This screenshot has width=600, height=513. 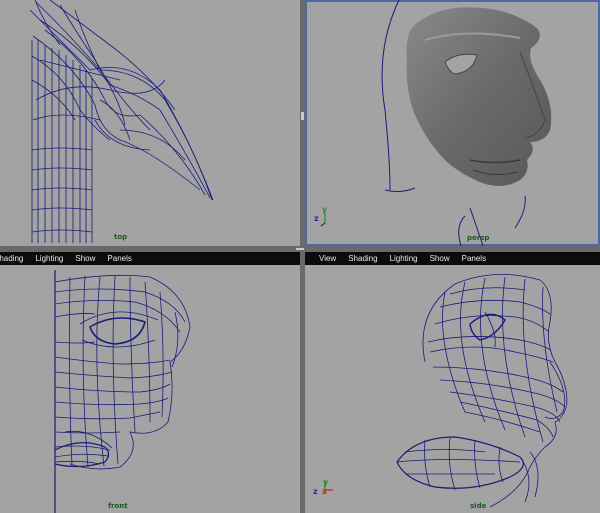 I want to click on side-axis-y-label: y, so click(x=326, y=482).